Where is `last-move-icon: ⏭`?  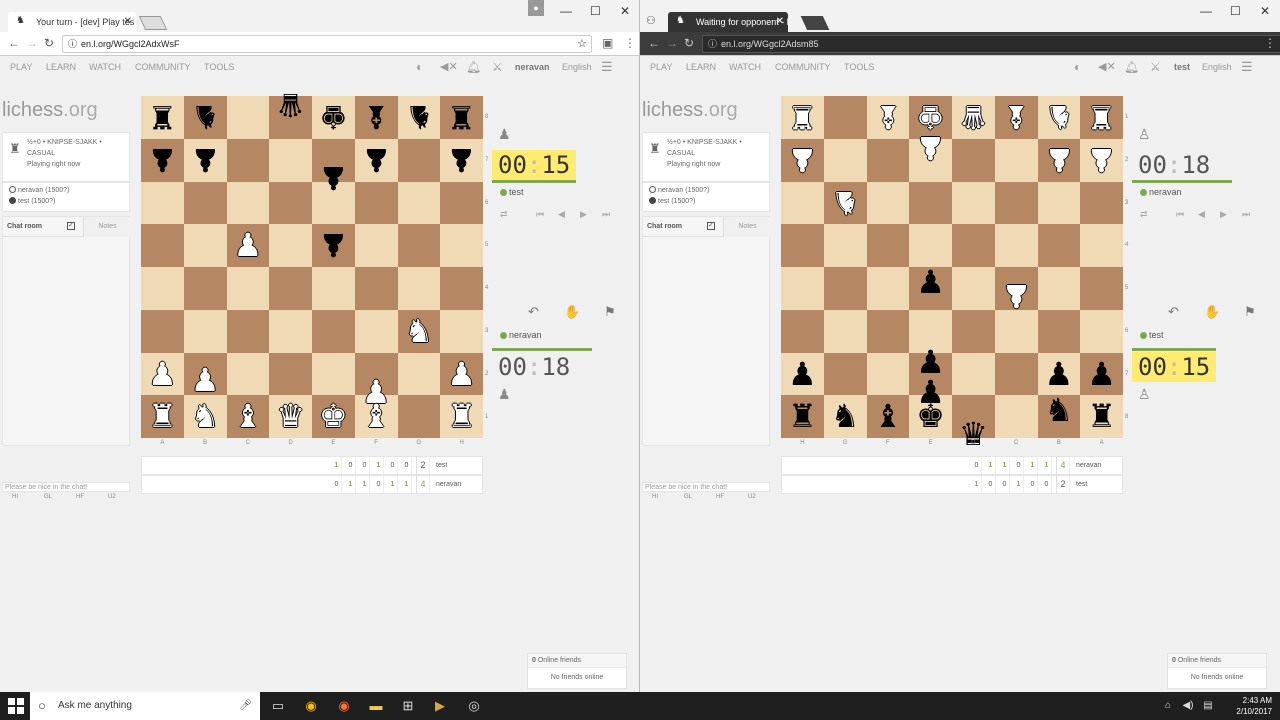 last-move-icon: ⏭ is located at coordinates (606, 214).